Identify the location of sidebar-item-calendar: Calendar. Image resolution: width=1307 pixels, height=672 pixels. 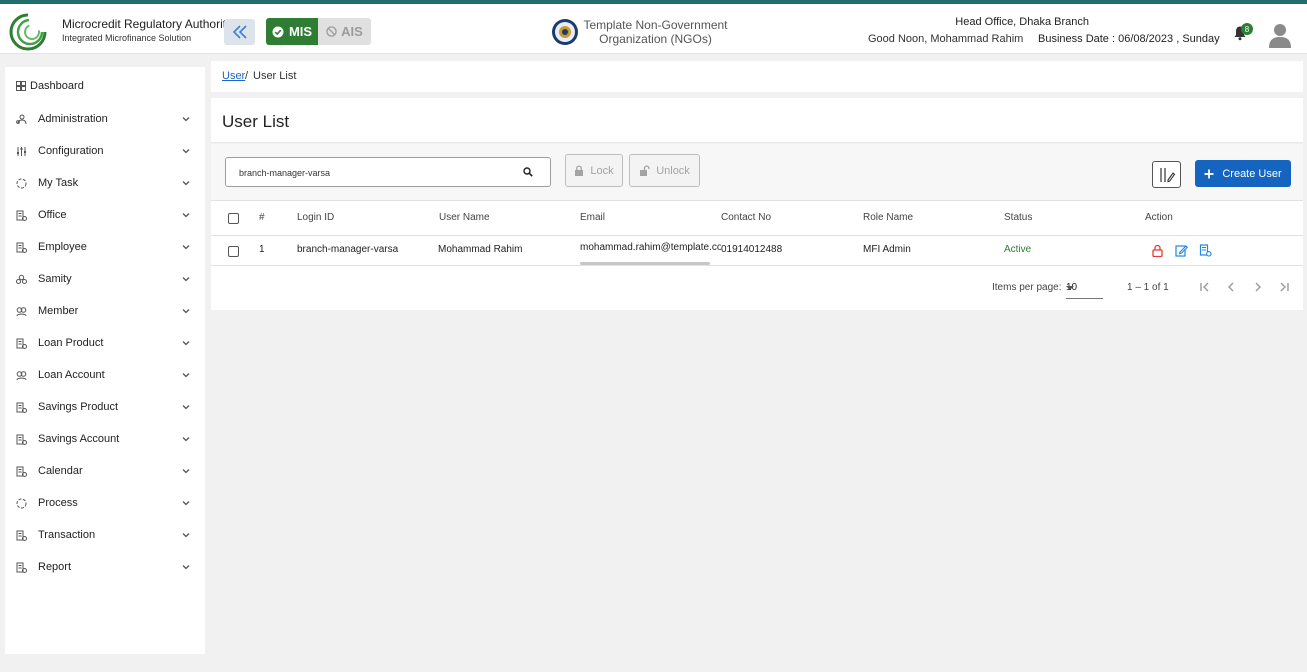
(105, 471).